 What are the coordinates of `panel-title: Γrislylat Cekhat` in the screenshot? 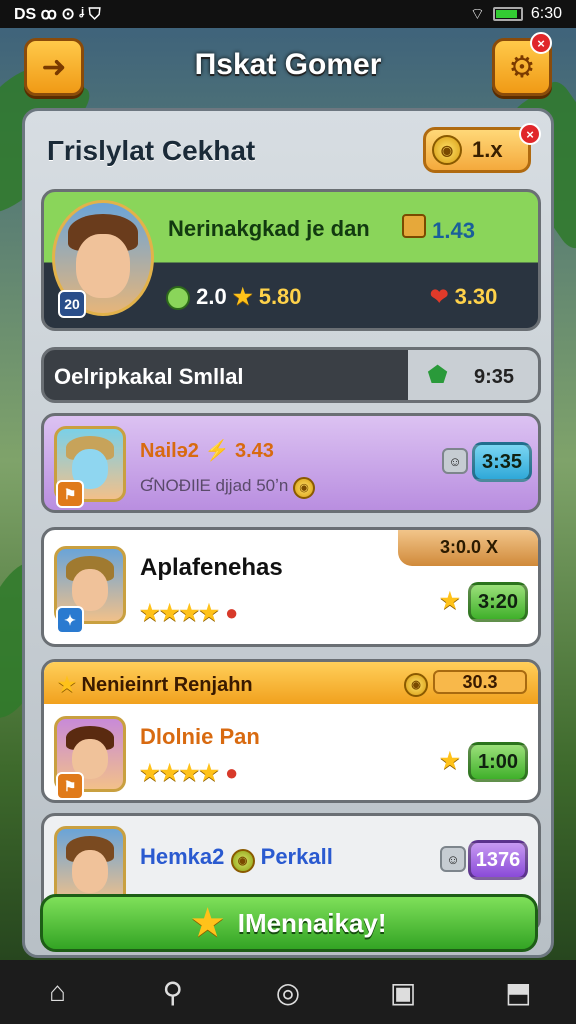 It's located at (151, 150).